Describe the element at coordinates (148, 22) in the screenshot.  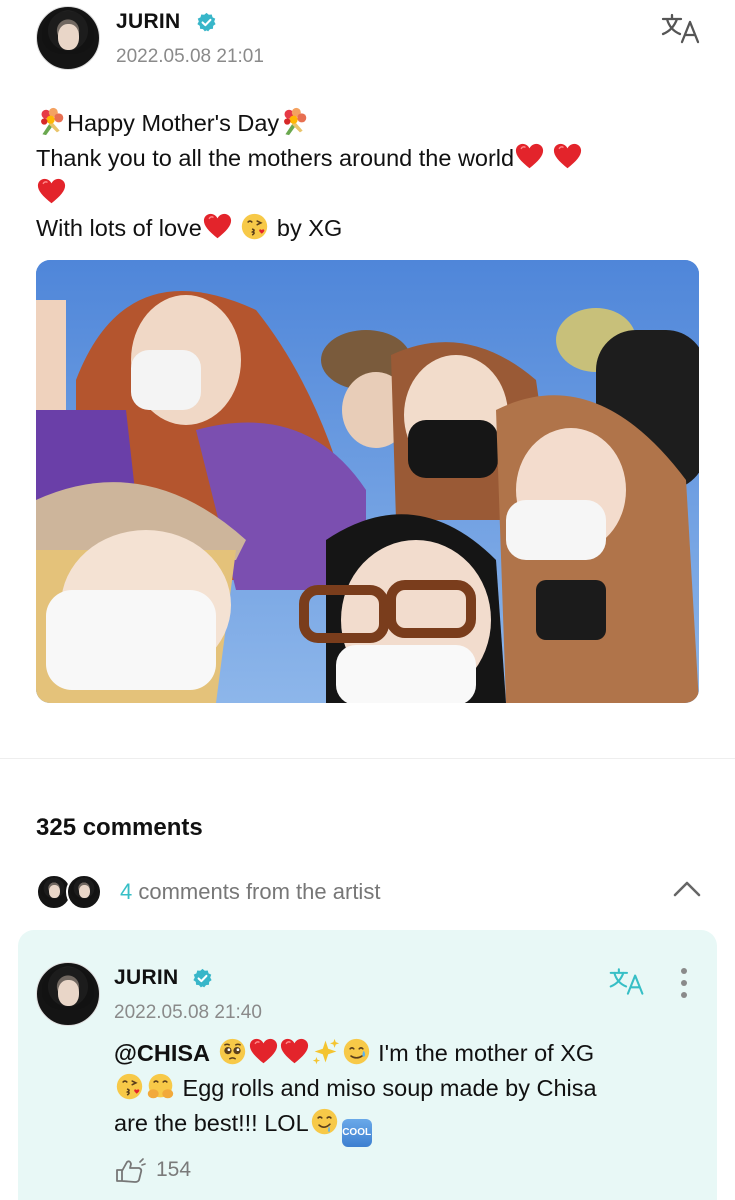
I see `author-name: JURIN` at that location.